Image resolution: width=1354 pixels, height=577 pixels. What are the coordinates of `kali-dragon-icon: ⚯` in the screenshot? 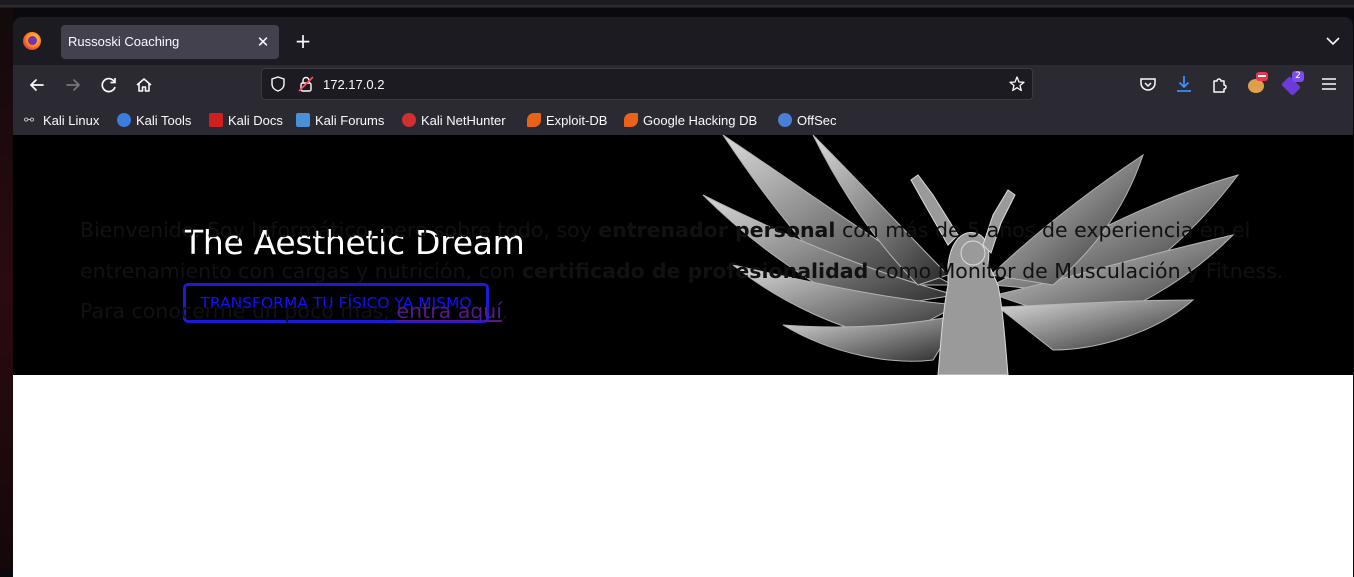 It's located at (31, 120).